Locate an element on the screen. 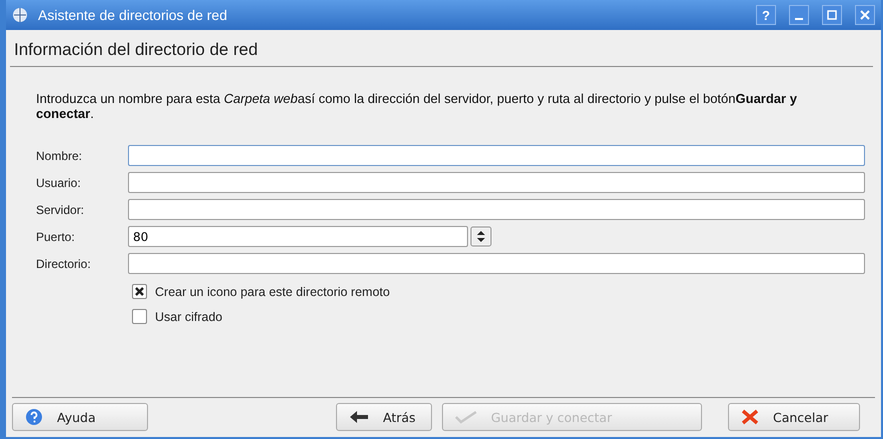 The height and width of the screenshot is (439, 883). cancel-button: Cancelar is located at coordinates (794, 417).